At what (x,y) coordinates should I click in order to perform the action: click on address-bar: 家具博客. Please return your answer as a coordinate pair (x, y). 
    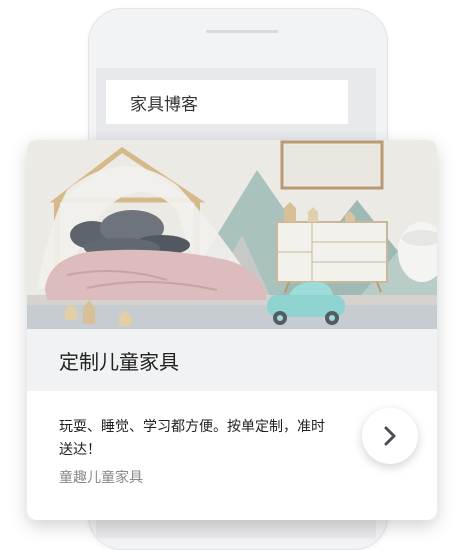
    Looking at the image, I should click on (227, 102).